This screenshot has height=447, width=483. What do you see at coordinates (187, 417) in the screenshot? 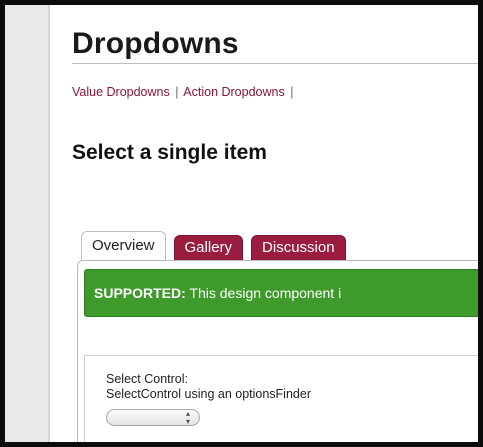
I see `updown-arrows-icon: ▴ ▾` at bounding box center [187, 417].